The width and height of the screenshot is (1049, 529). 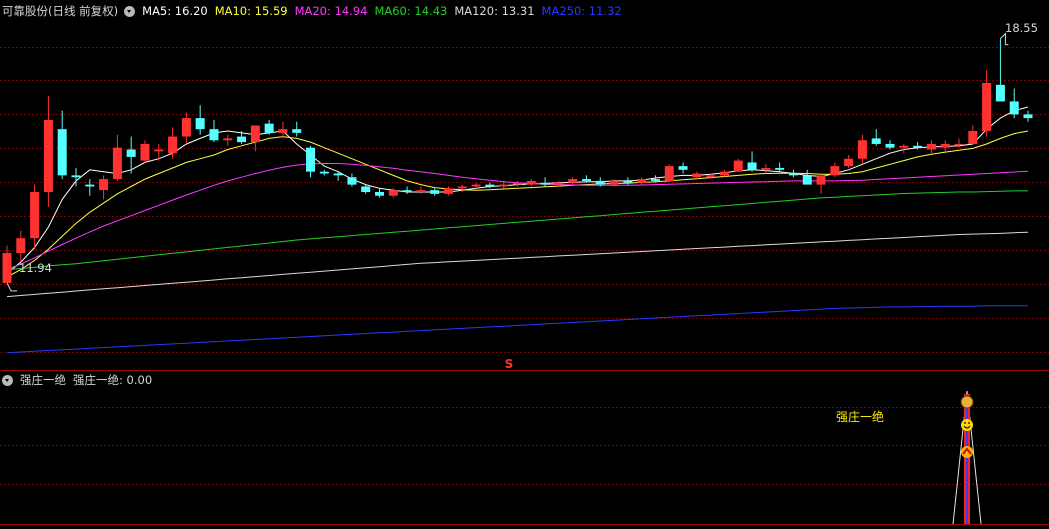 What do you see at coordinates (113, 380) in the screenshot?
I see `indicator-value: 强庄一绝: 0.00` at bounding box center [113, 380].